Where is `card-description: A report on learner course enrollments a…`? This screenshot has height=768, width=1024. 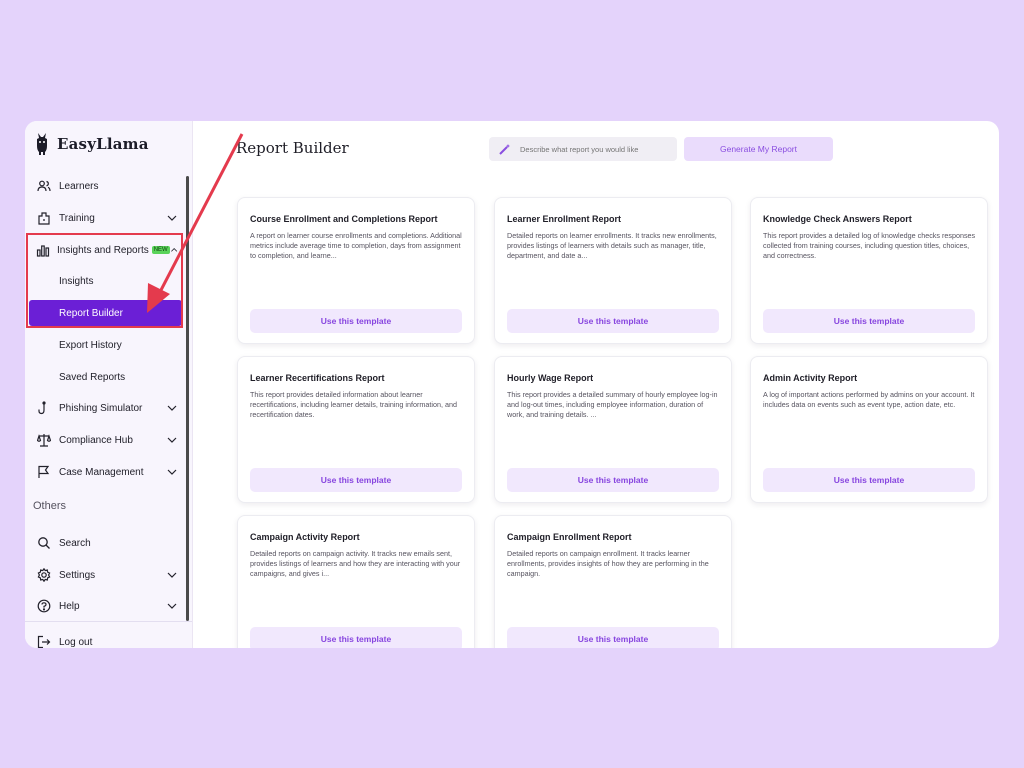
card-description: A report on learner course enrollments a… is located at coordinates (356, 246).